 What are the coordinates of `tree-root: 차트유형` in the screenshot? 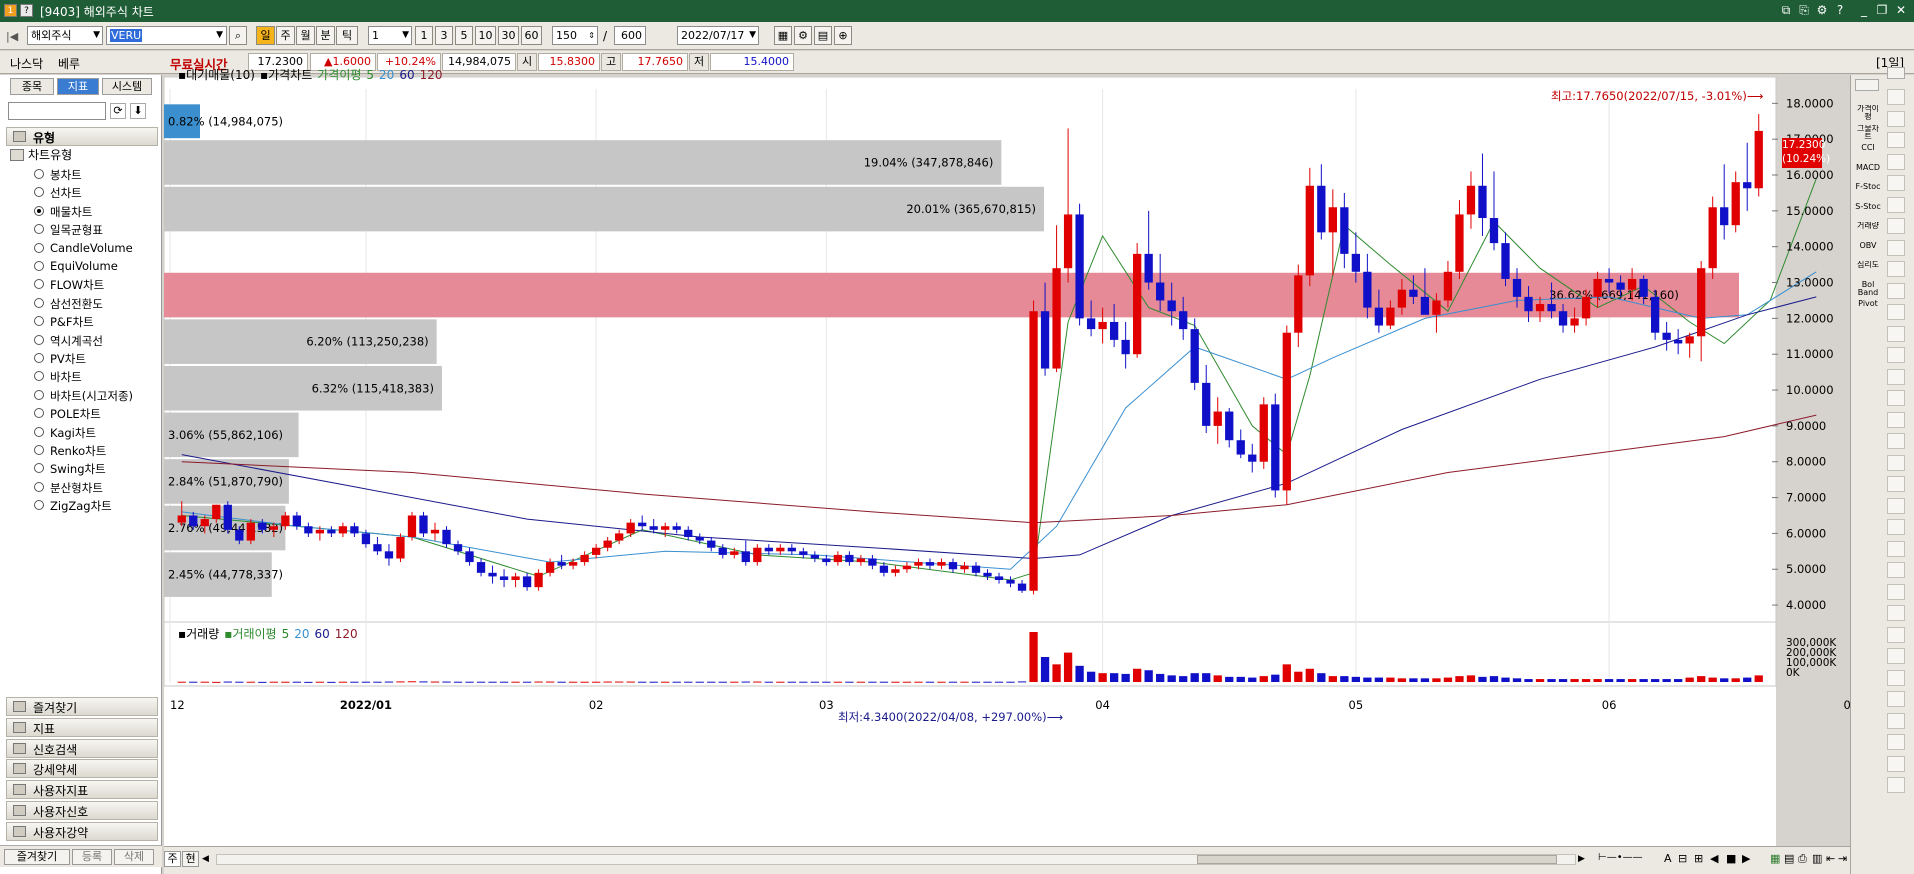 It's located at (50, 154).